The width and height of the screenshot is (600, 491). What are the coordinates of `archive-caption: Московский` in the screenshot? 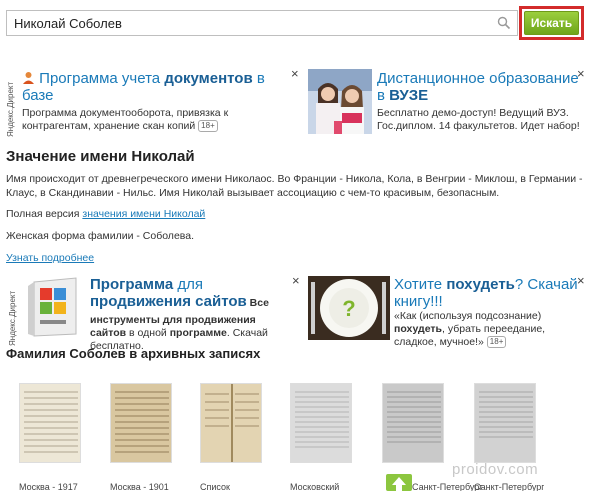 It's located at (325, 486).